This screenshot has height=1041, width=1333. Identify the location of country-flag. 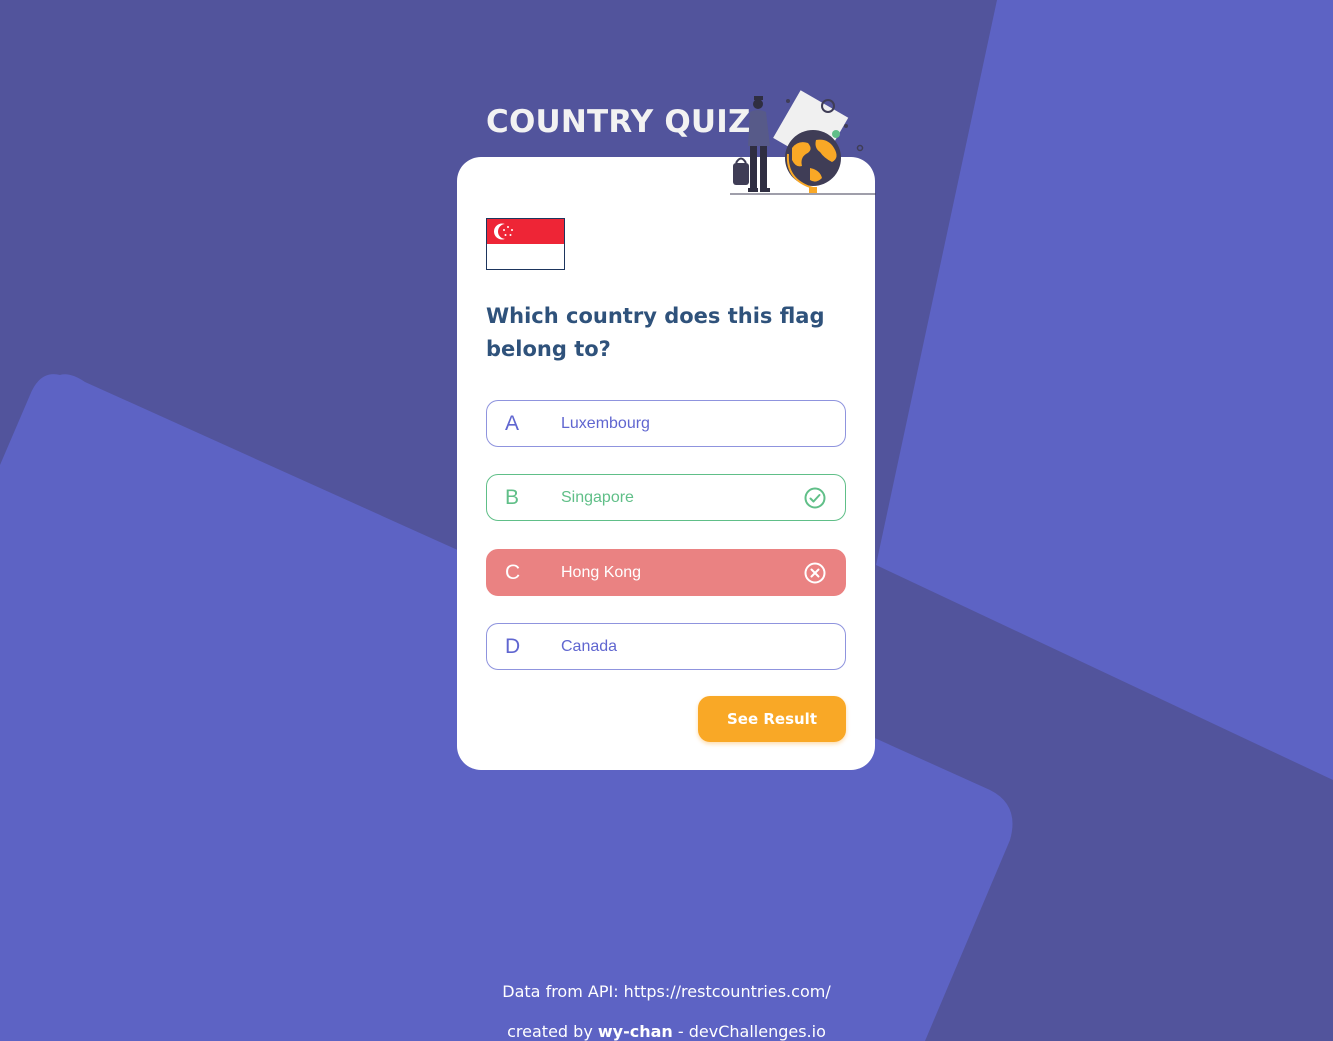
(525, 244).